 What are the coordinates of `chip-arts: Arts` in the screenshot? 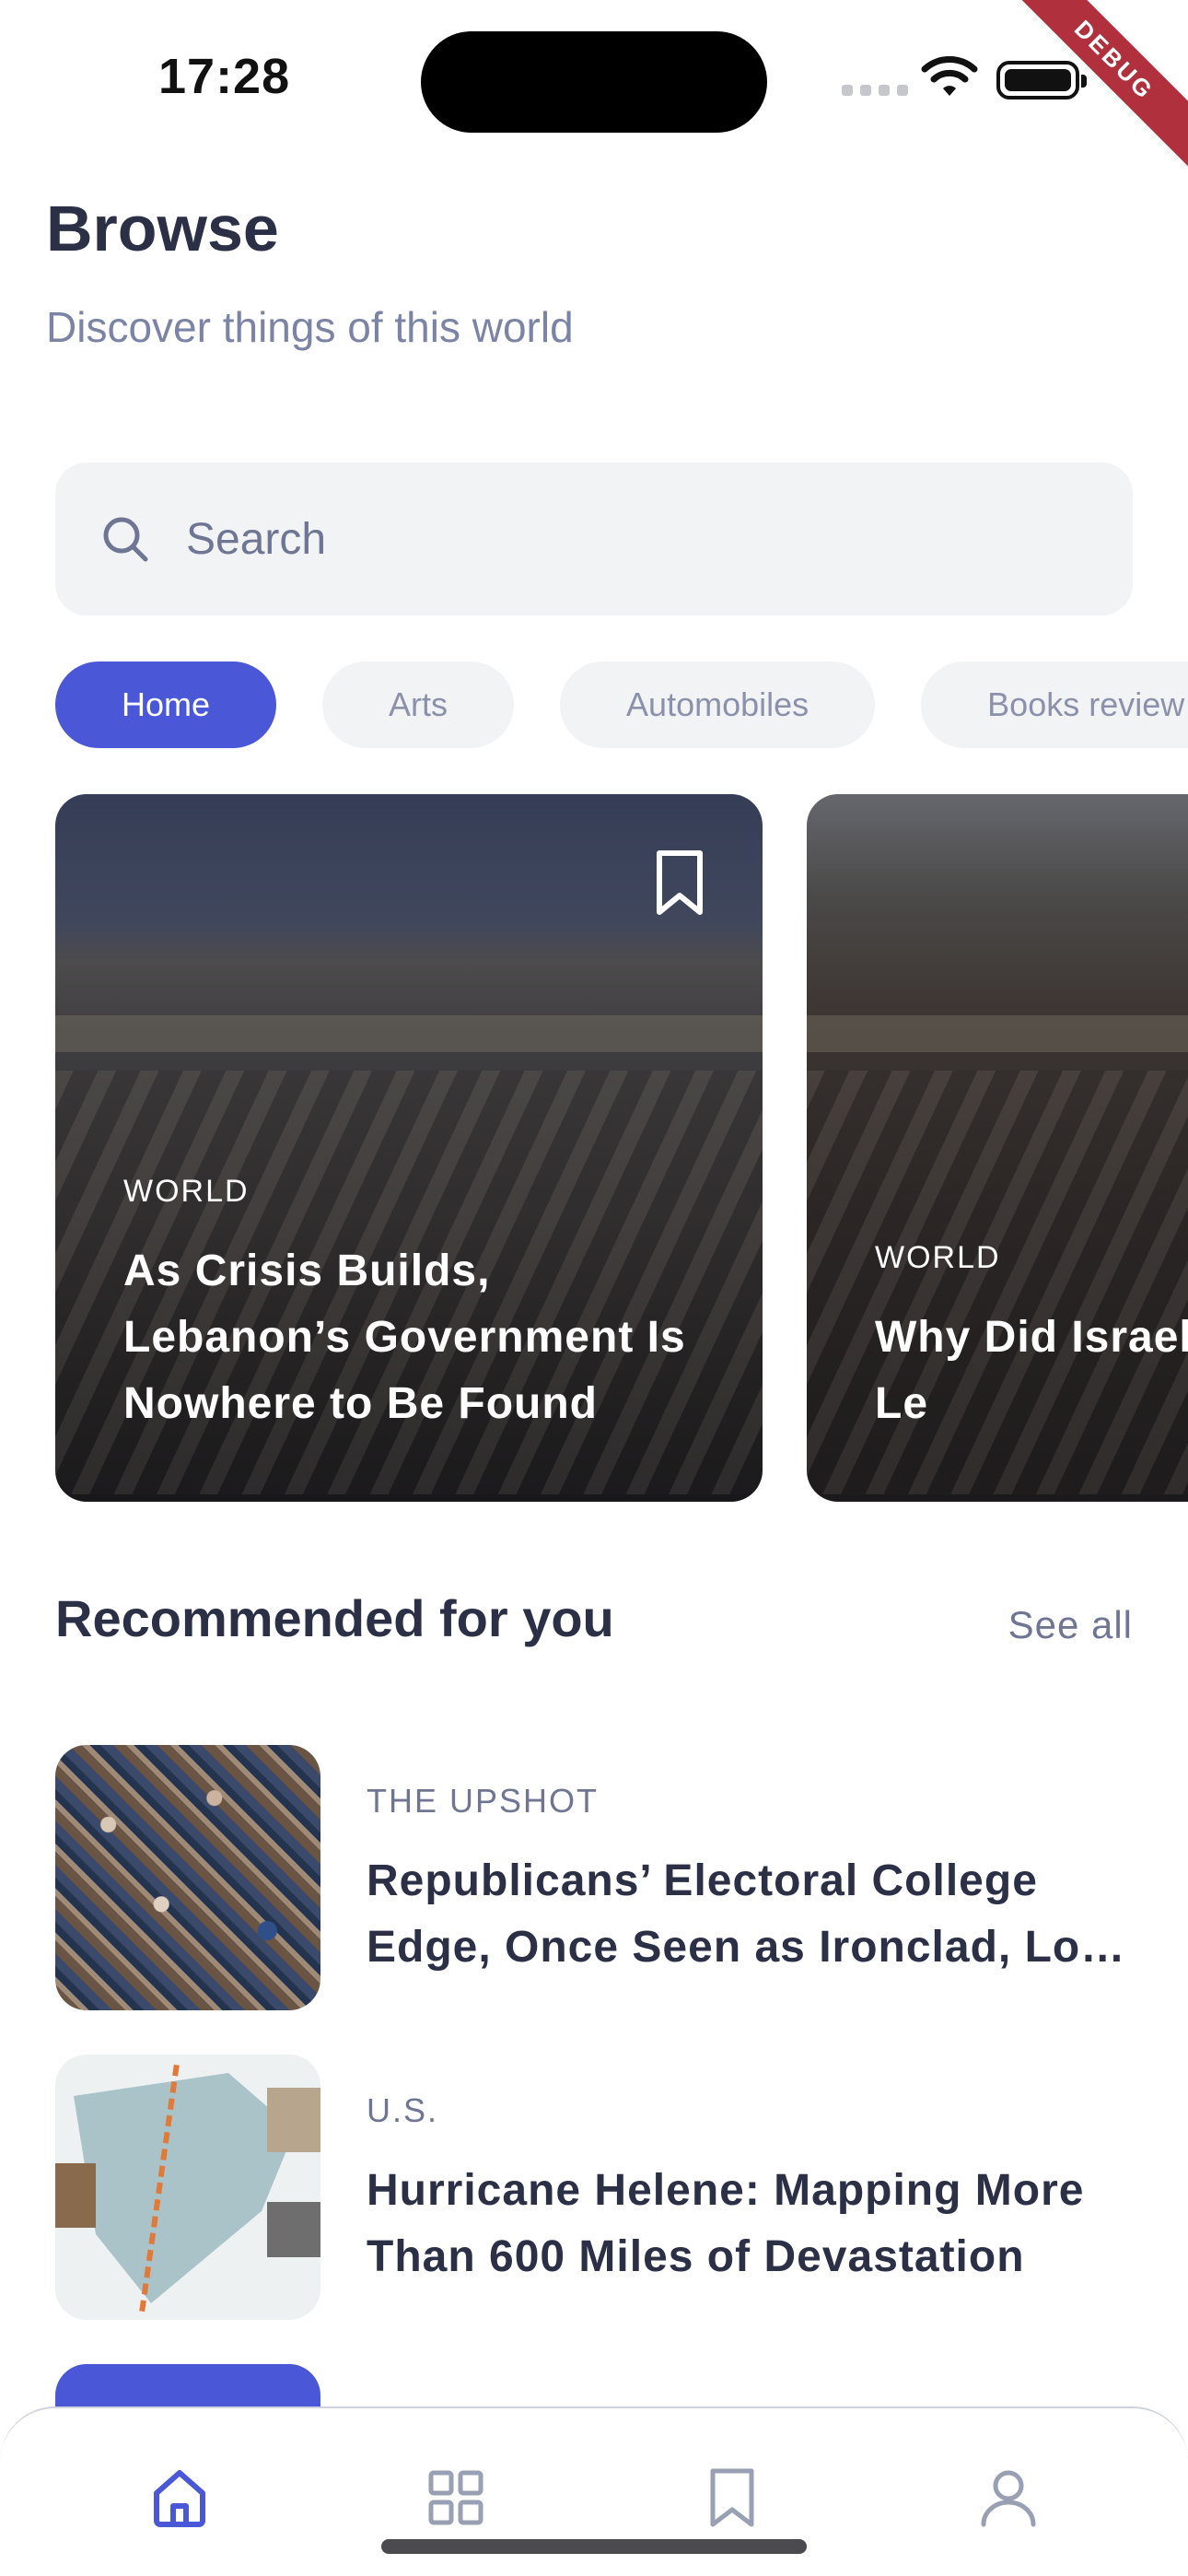 It's located at (418, 705).